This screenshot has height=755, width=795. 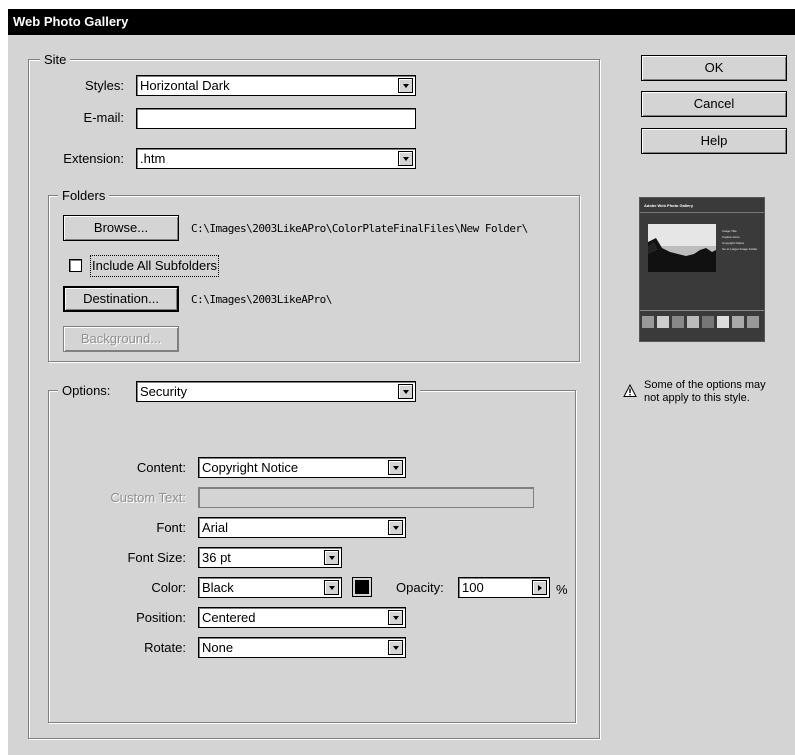 What do you see at coordinates (366, 497) in the screenshot?
I see `custom-text-field` at bounding box center [366, 497].